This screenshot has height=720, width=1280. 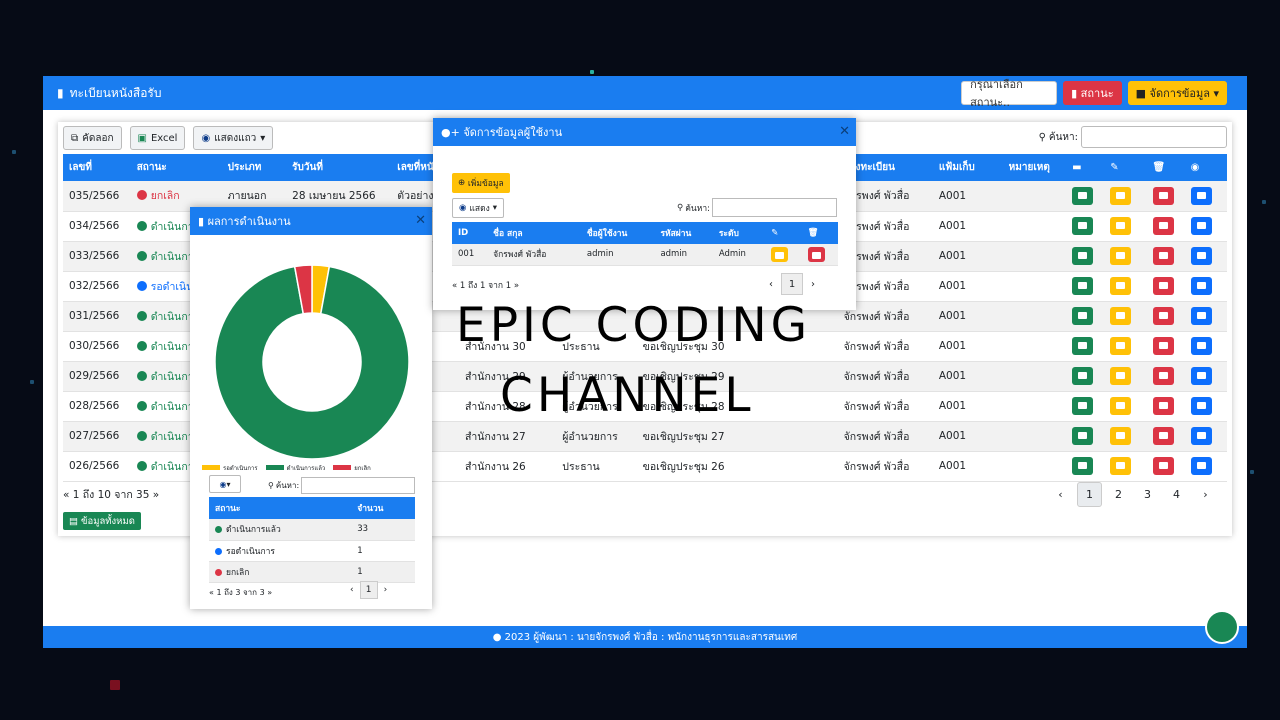 I want to click on column-header-11: หมายเหตุ, so click(x=1034, y=167).